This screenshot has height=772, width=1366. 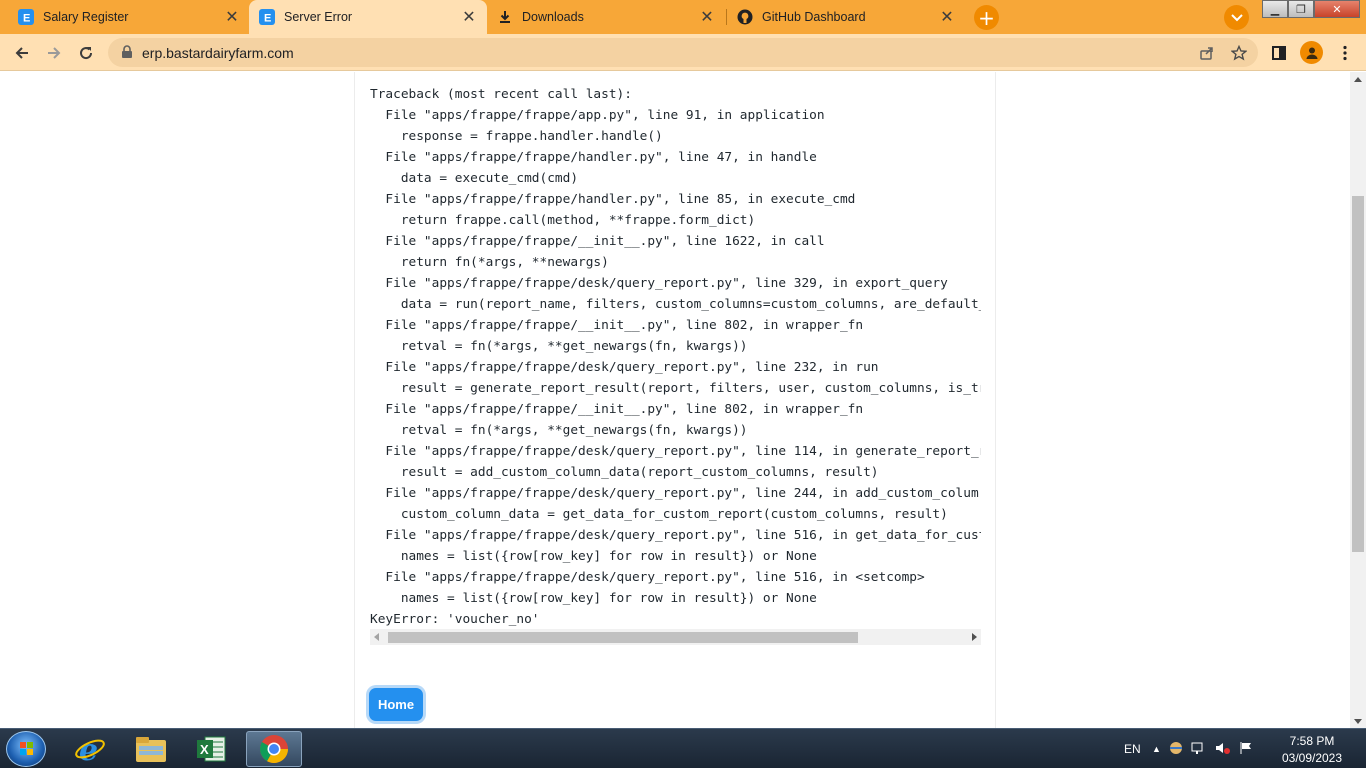 What do you see at coordinates (318, 17) in the screenshot?
I see `tab-label: Server Error` at bounding box center [318, 17].